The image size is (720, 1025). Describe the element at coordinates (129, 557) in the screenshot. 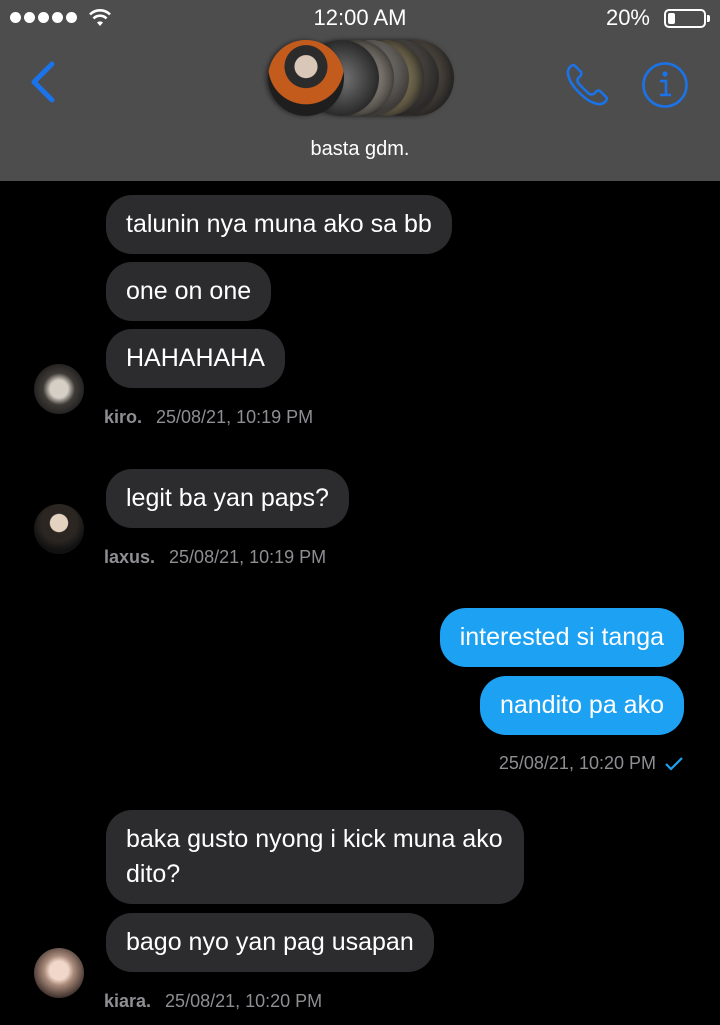

I see `sender-name: laxus.` at that location.